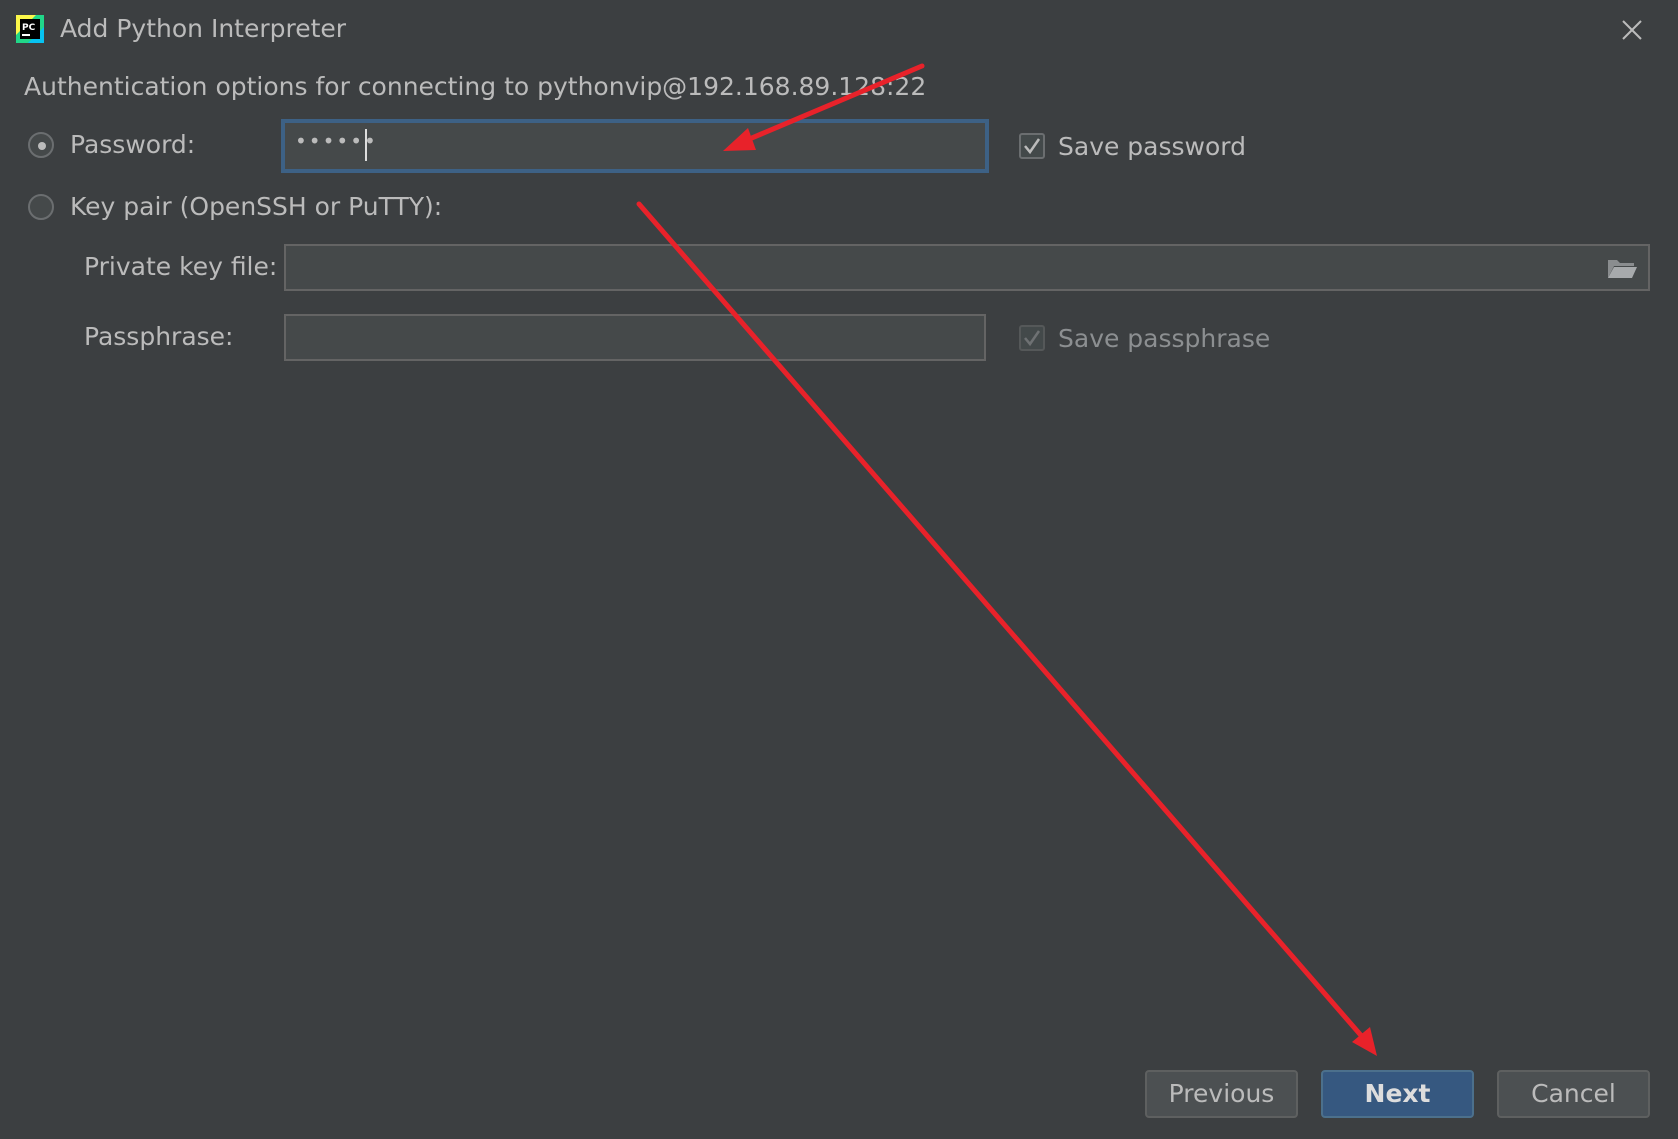  What do you see at coordinates (1164, 338) in the screenshot?
I see `save-passphrase-label: Save passphrase` at bounding box center [1164, 338].